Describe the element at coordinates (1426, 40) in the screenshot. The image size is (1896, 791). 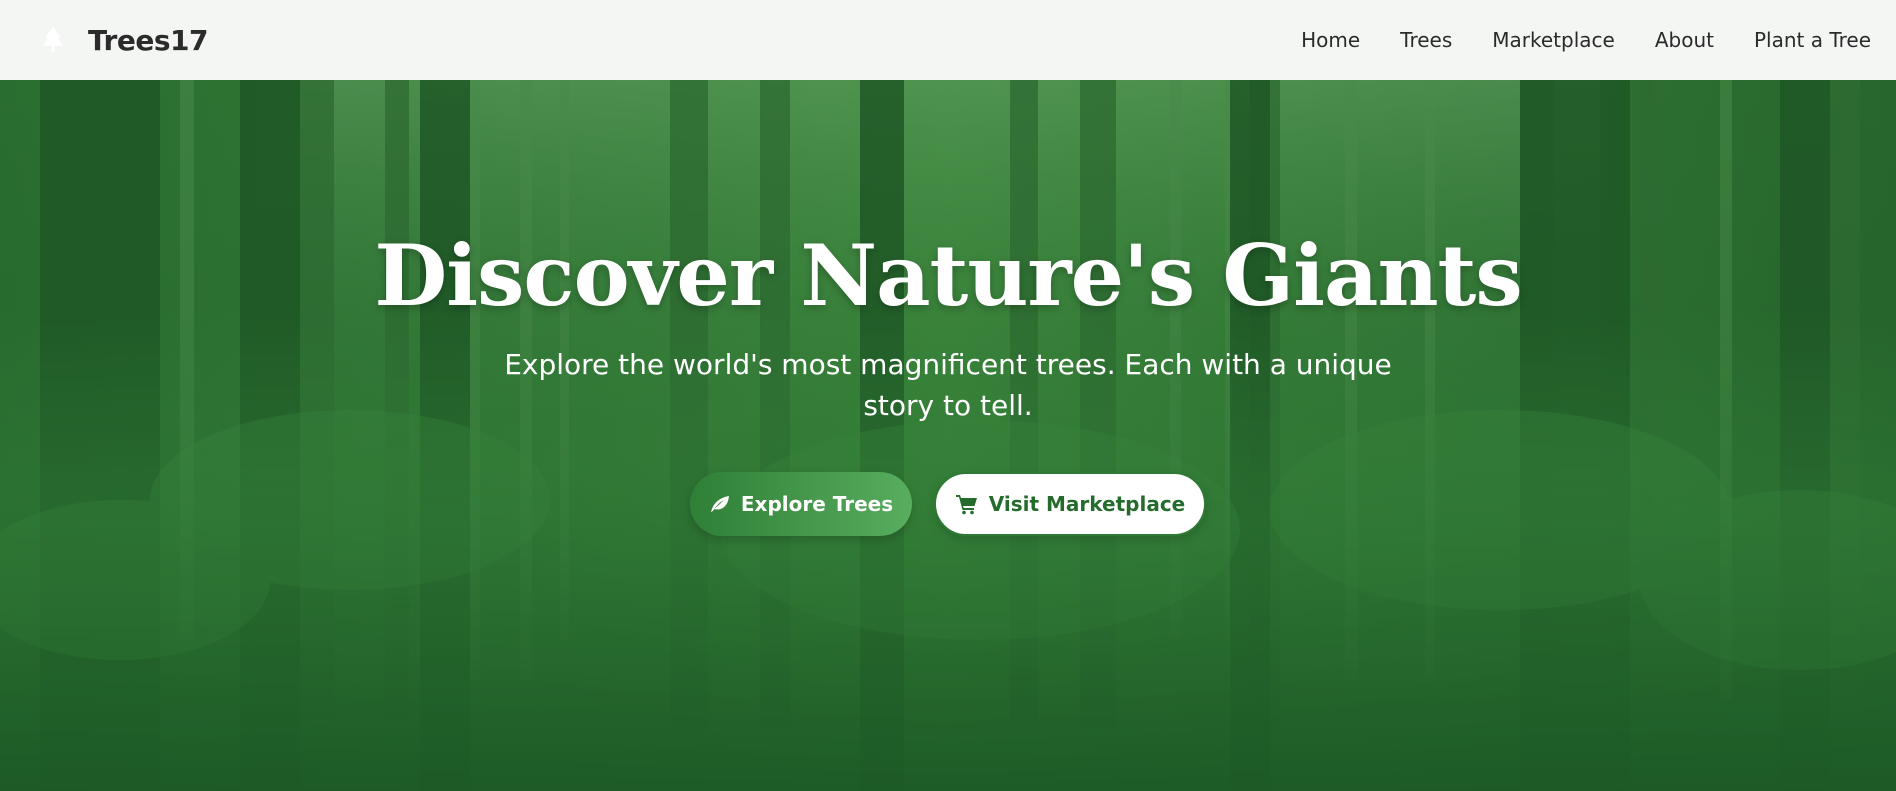
I see `nav-link-trees: Trees` at that location.